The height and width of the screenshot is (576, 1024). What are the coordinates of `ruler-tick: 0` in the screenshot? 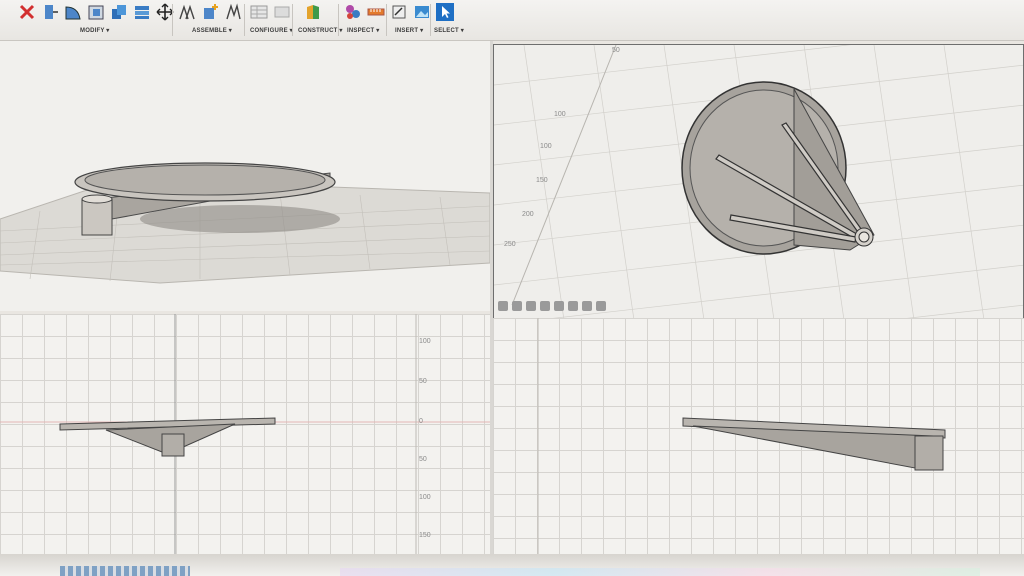 It's located at (421, 421).